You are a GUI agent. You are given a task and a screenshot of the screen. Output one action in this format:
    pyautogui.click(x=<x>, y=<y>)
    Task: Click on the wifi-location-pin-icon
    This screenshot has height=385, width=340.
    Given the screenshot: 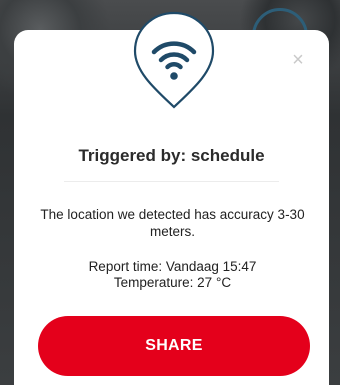 What is the action you would take?
    pyautogui.click(x=174, y=60)
    